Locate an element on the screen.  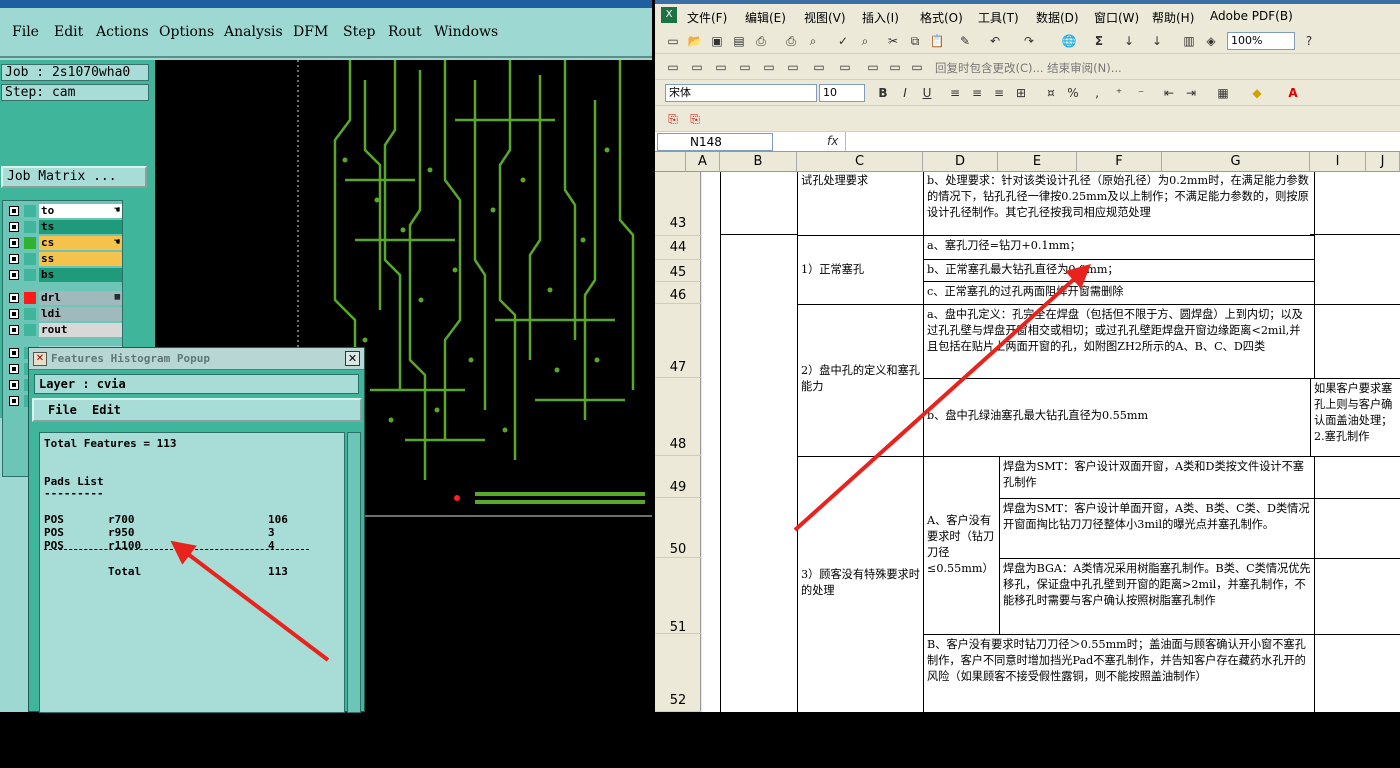
markup-icon: ▭ is located at coordinates (819, 67).